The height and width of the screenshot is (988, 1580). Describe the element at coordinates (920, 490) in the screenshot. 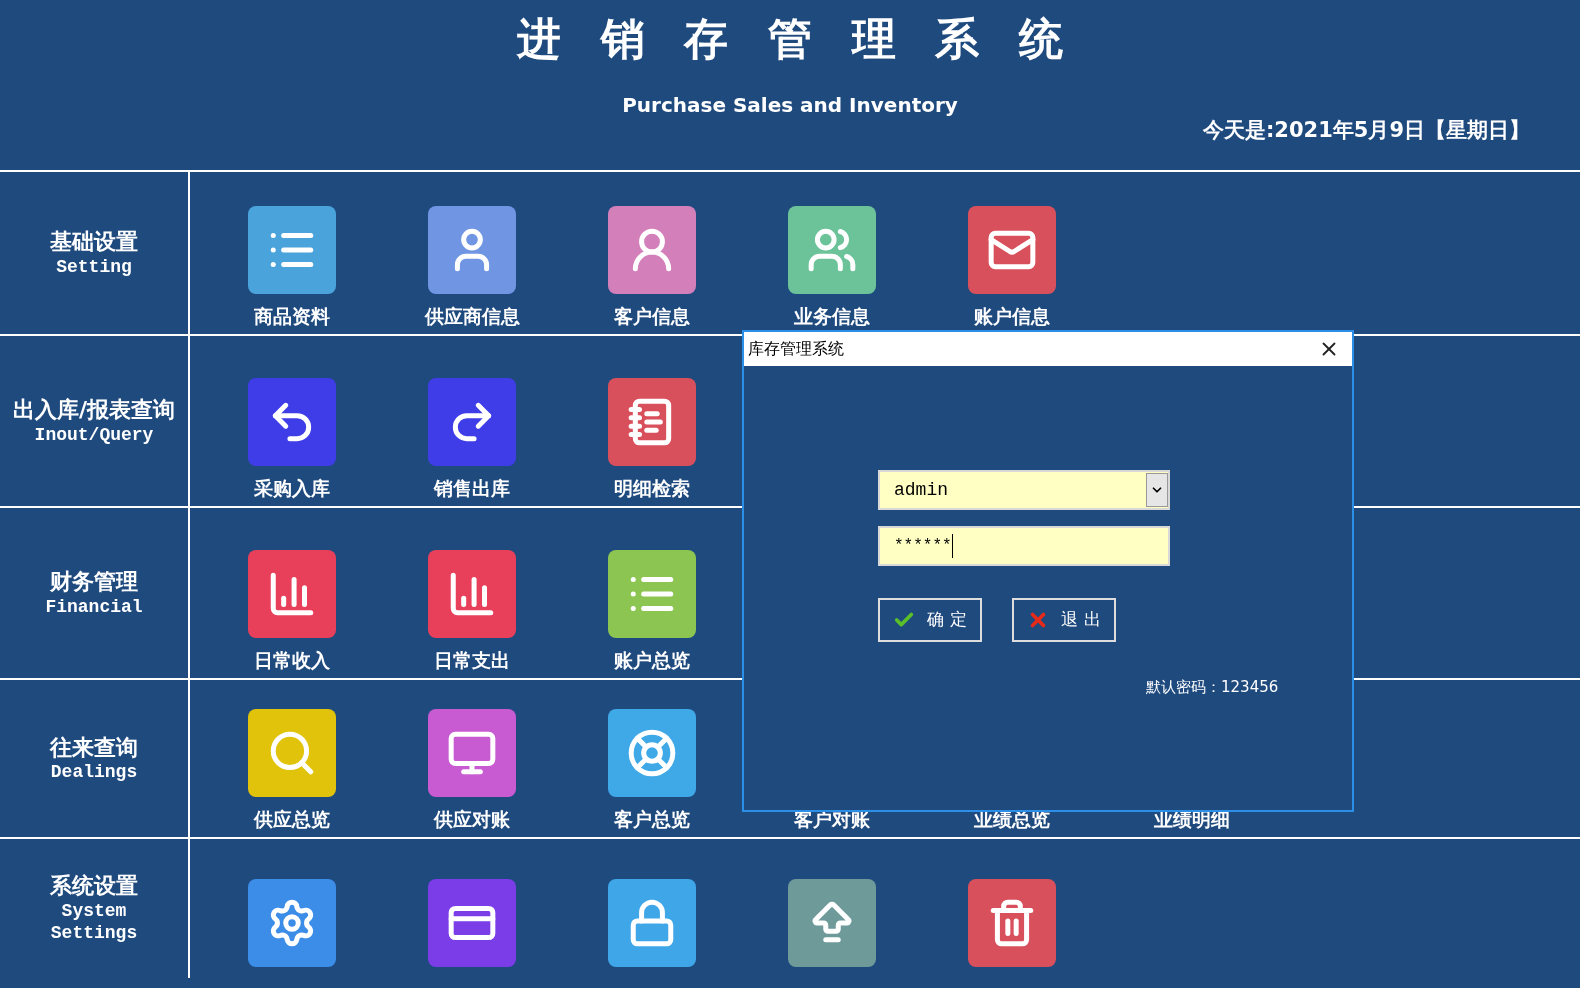

I see `username-value: admin` at that location.